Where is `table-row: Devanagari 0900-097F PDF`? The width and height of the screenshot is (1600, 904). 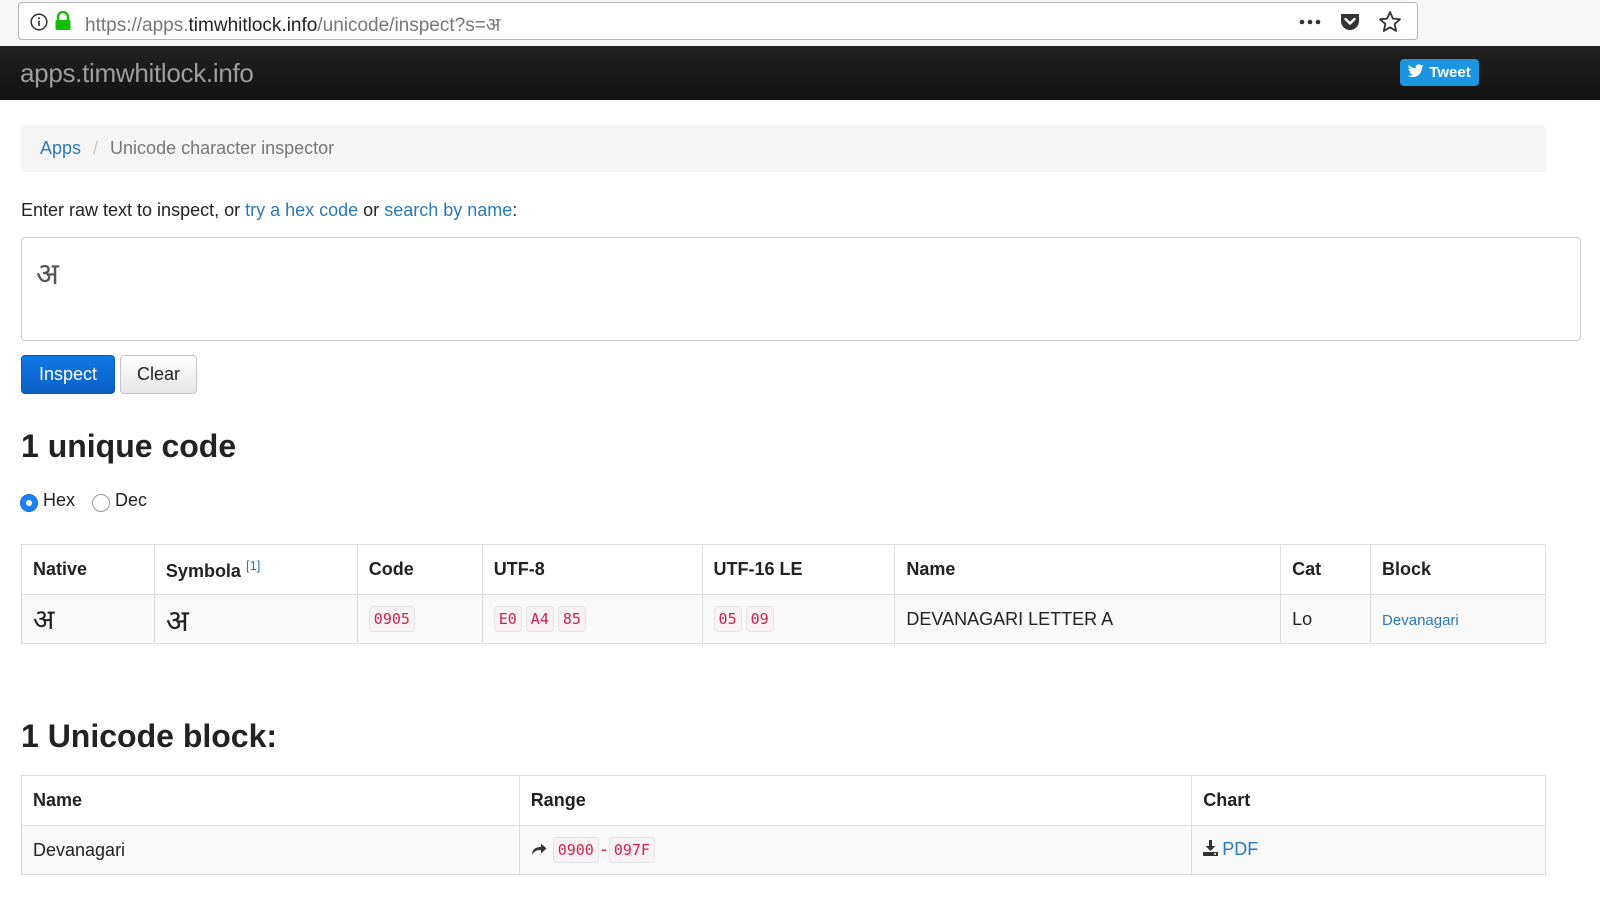
table-row: Devanagari 0900-097F PDF is located at coordinates (783, 850).